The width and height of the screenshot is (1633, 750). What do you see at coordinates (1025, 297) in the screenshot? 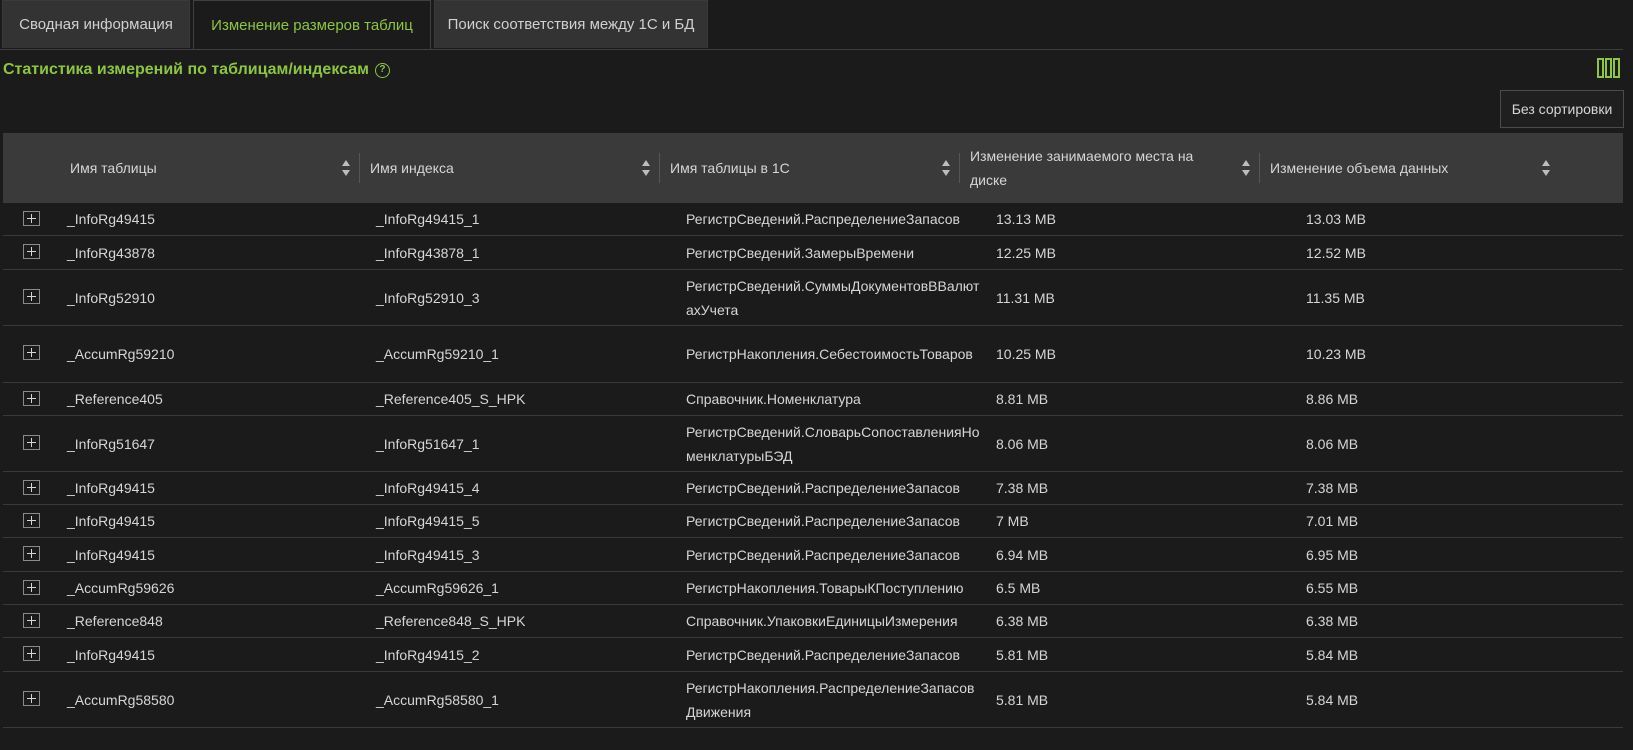
I see `cell-disk-change: 11.31 MB` at bounding box center [1025, 297].